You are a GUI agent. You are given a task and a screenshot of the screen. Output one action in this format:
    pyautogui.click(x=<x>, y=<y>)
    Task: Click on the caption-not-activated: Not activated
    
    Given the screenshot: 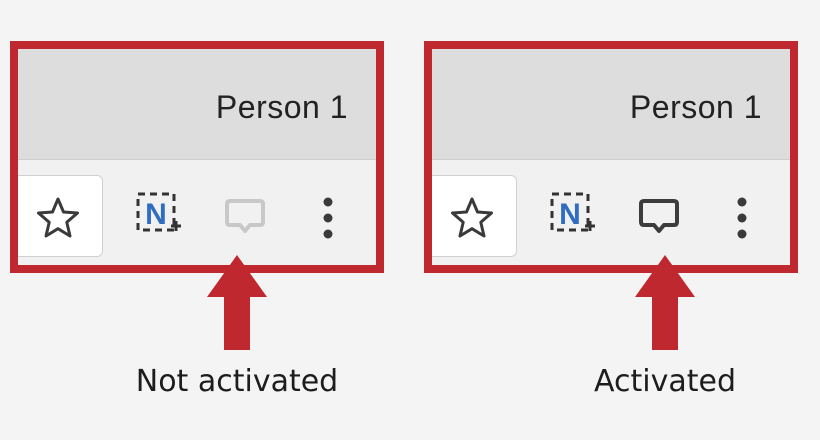 What is the action you would take?
    pyautogui.click(x=237, y=381)
    